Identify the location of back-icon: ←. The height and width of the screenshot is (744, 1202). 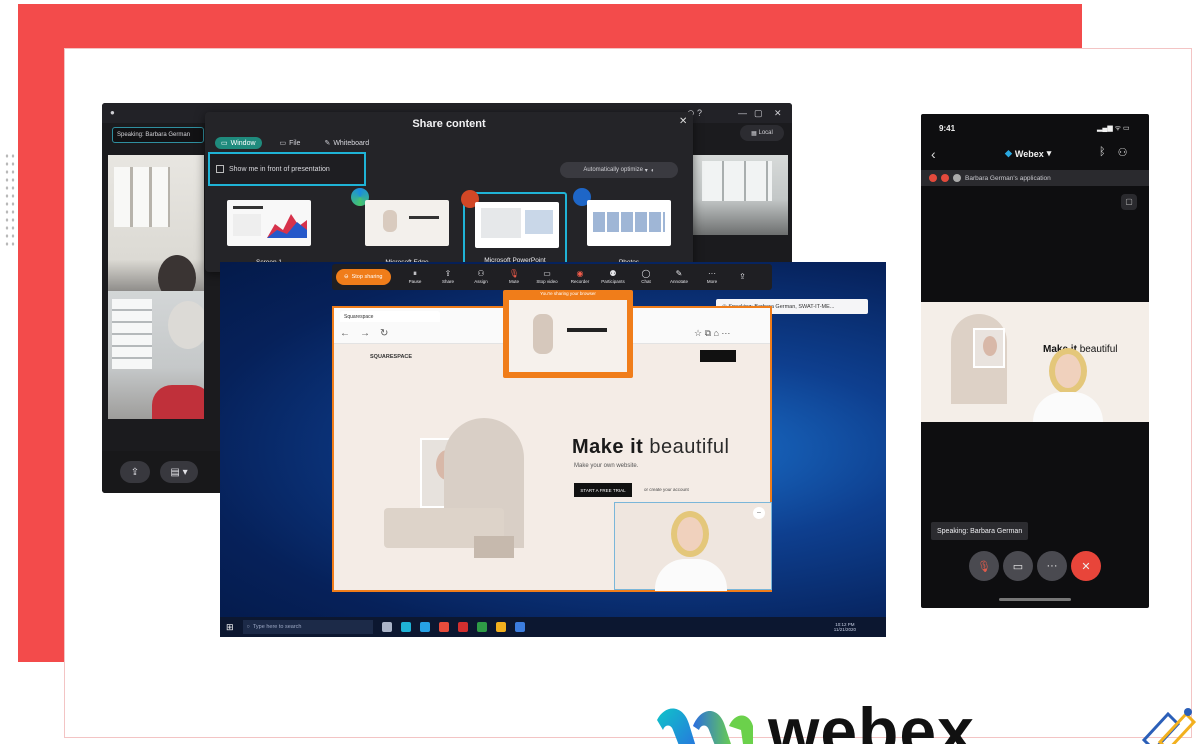
(345, 333).